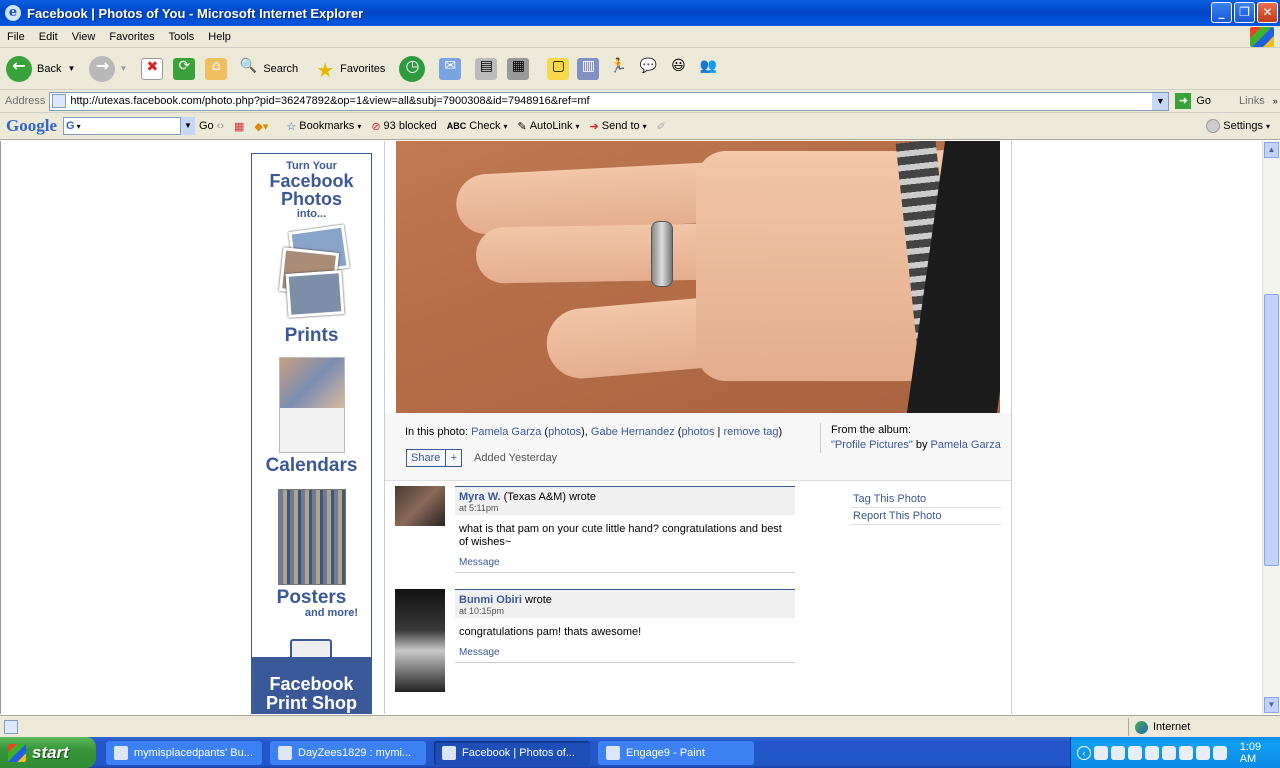 Image resolution: width=1280 pixels, height=768 pixels. I want to click on vertical-scrollbar: ▲ ▼, so click(1271, 427).